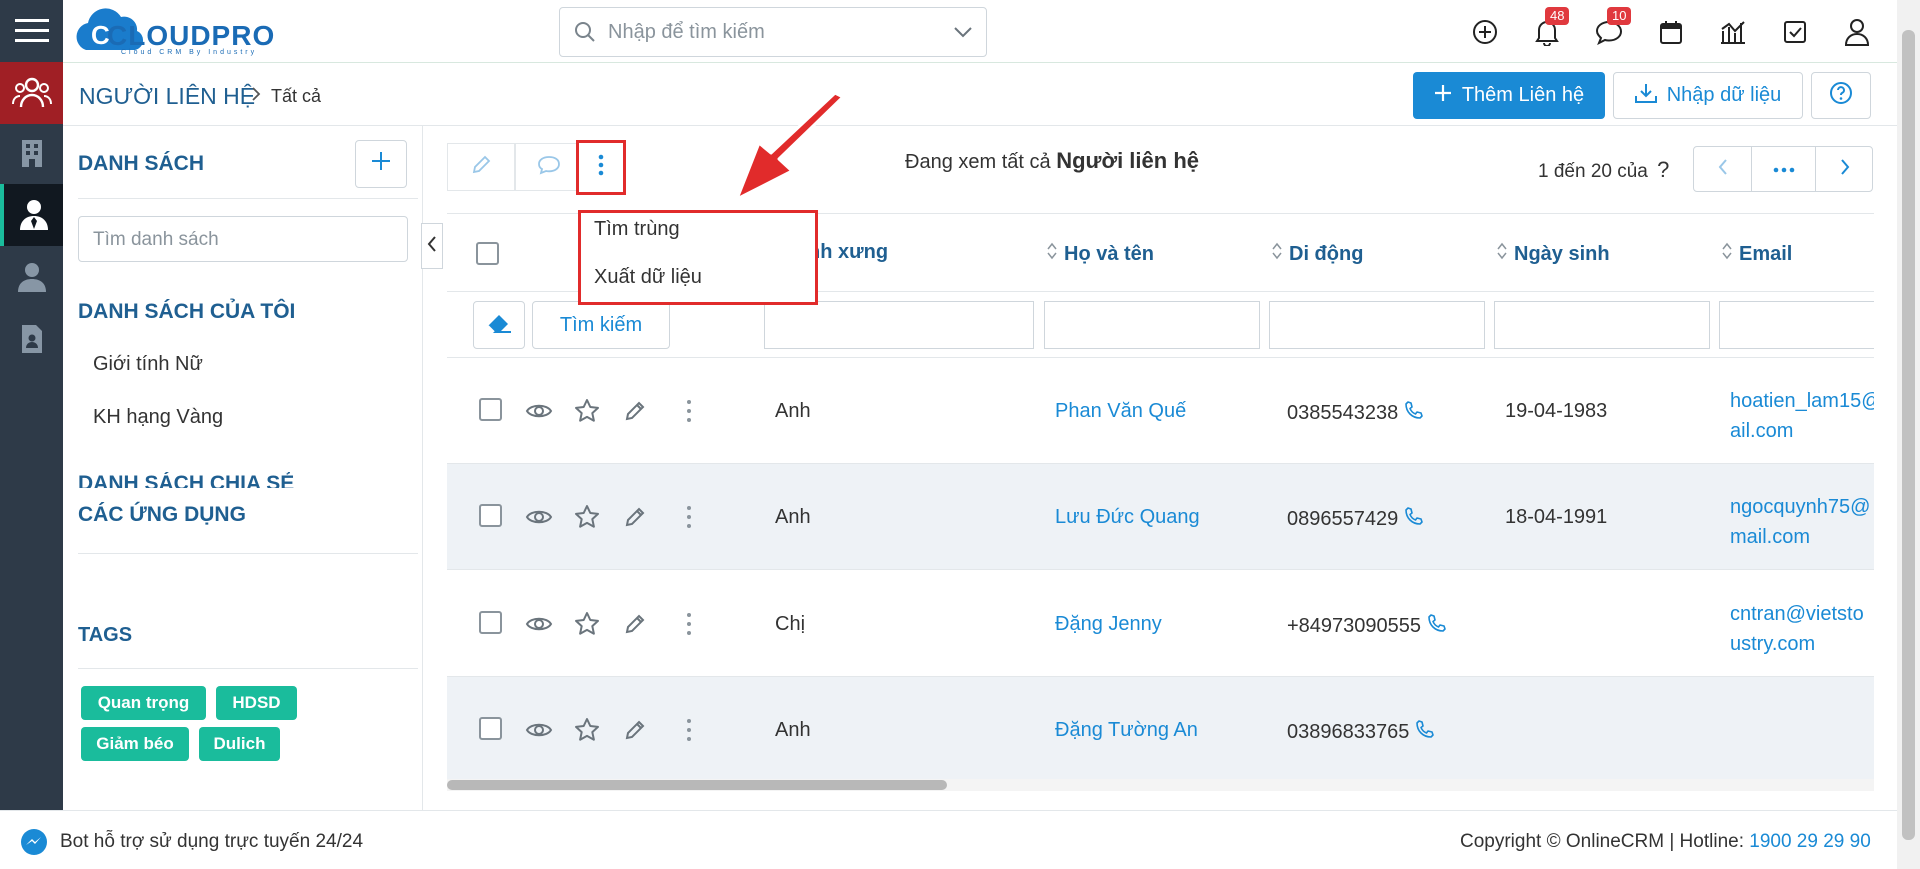 The width and height of the screenshot is (1920, 869). Describe the element at coordinates (1795, 32) in the screenshot. I see `task-check-icon` at that location.